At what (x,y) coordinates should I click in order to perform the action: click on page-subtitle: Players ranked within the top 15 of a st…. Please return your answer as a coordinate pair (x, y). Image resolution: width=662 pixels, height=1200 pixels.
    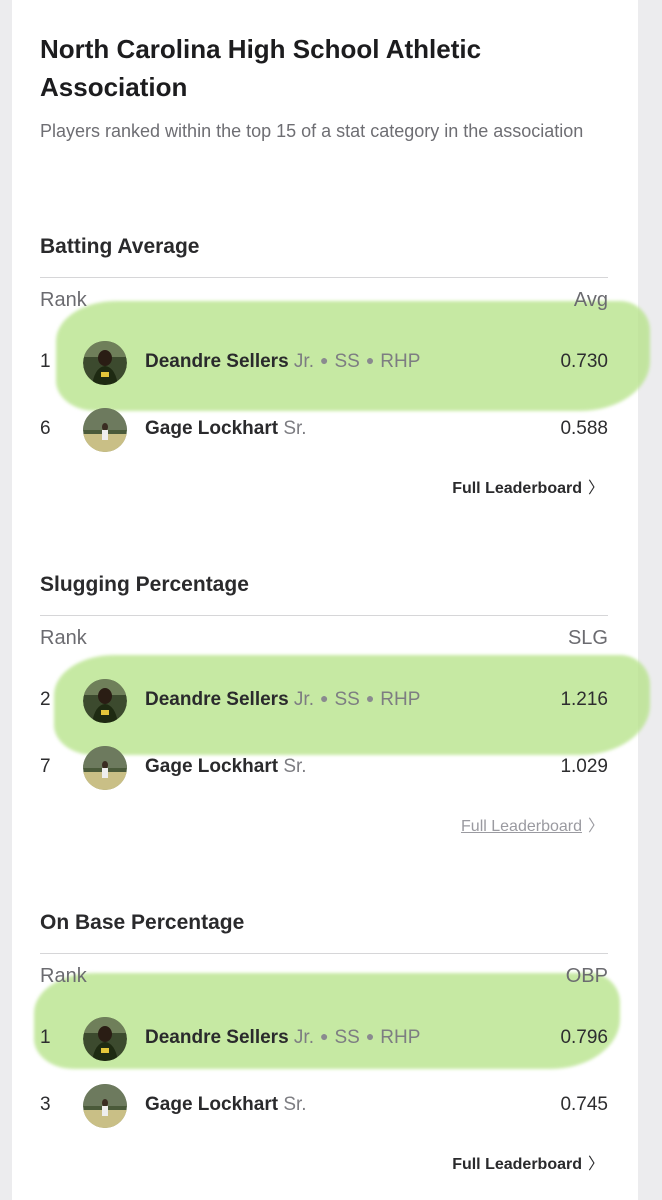
    Looking at the image, I should click on (312, 131).